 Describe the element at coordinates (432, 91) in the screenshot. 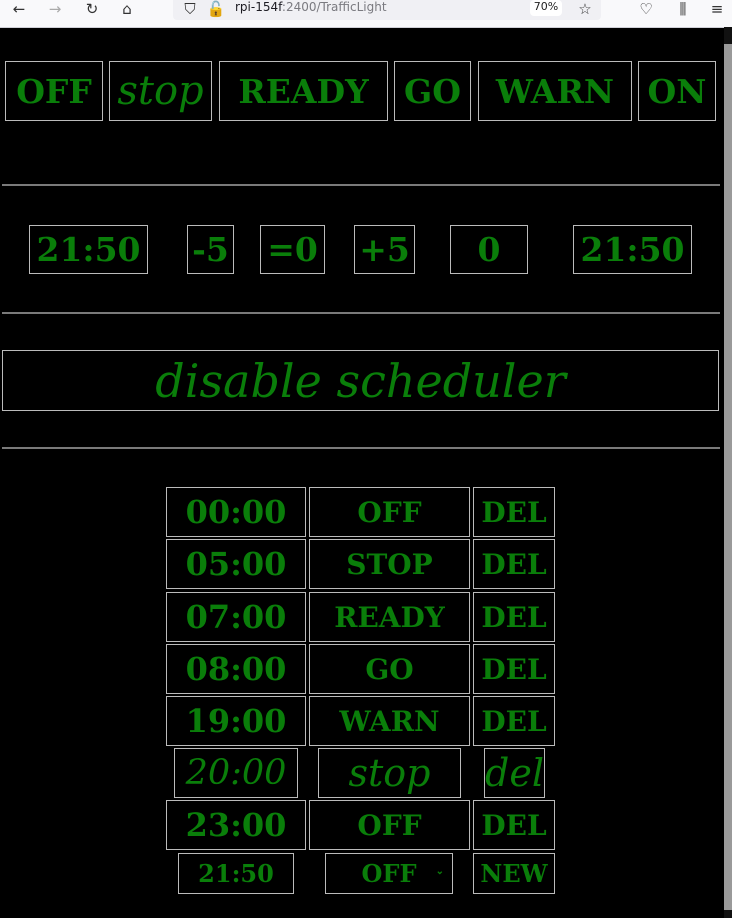

I see `mode-go-button: GO` at that location.